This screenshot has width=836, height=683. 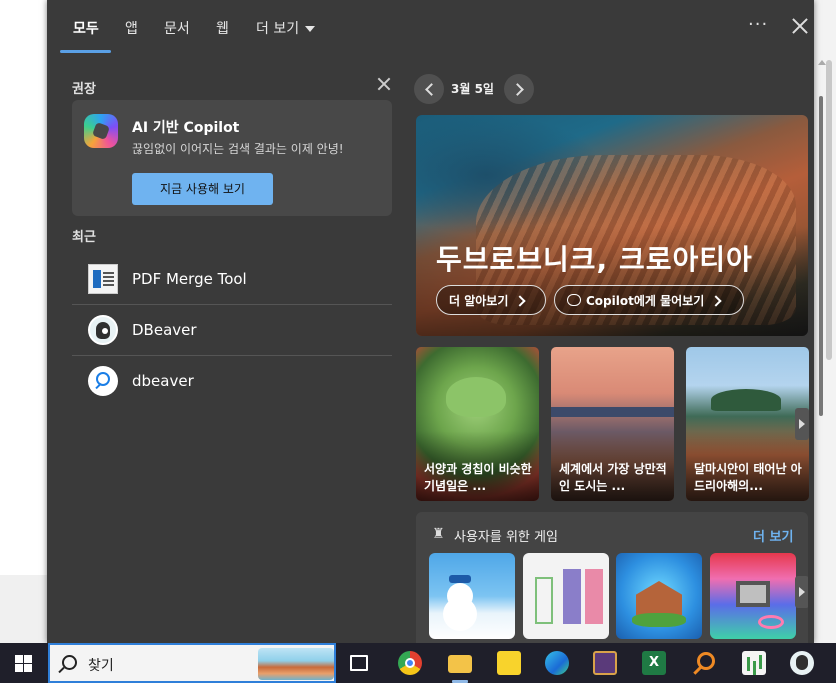 What do you see at coordinates (758, 24) in the screenshot?
I see `more-options-button: ···` at bounding box center [758, 24].